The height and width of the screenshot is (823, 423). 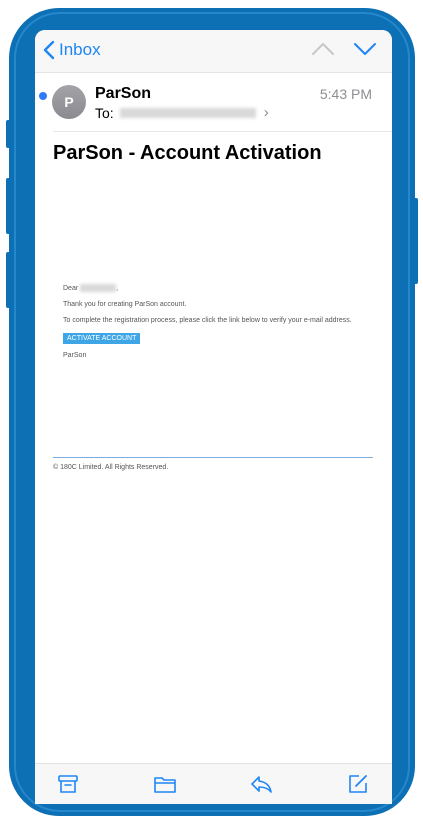 I want to click on greeting-line: Dear ,, so click(x=218, y=288).